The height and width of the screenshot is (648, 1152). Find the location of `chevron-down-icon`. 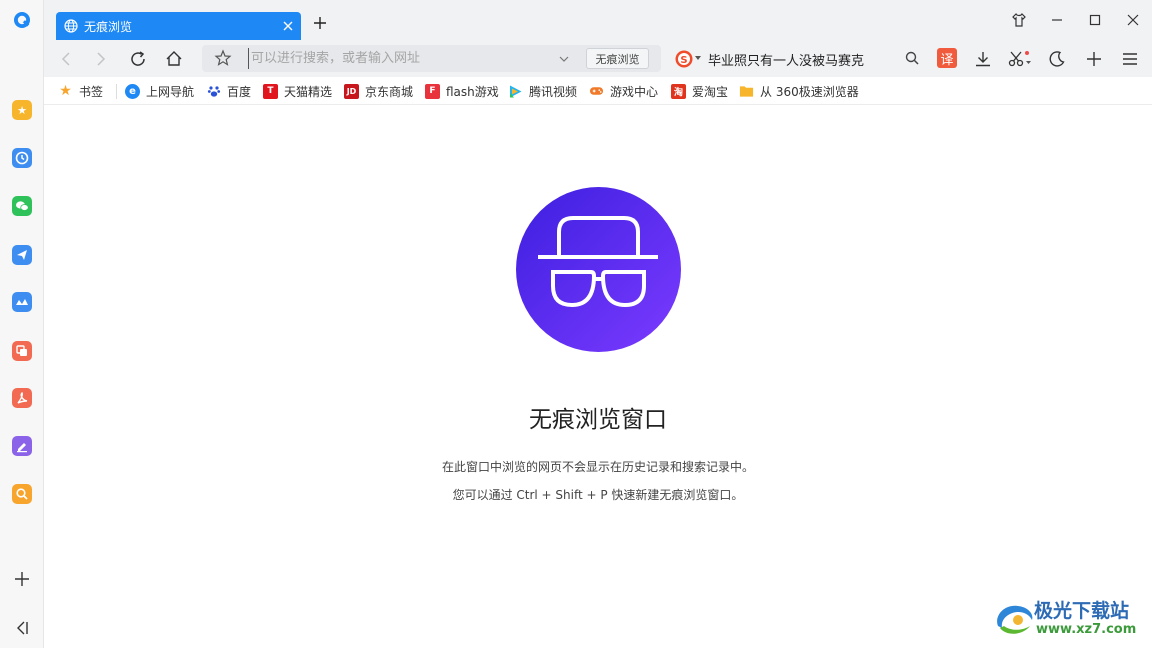

chevron-down-icon is located at coordinates (564, 59).